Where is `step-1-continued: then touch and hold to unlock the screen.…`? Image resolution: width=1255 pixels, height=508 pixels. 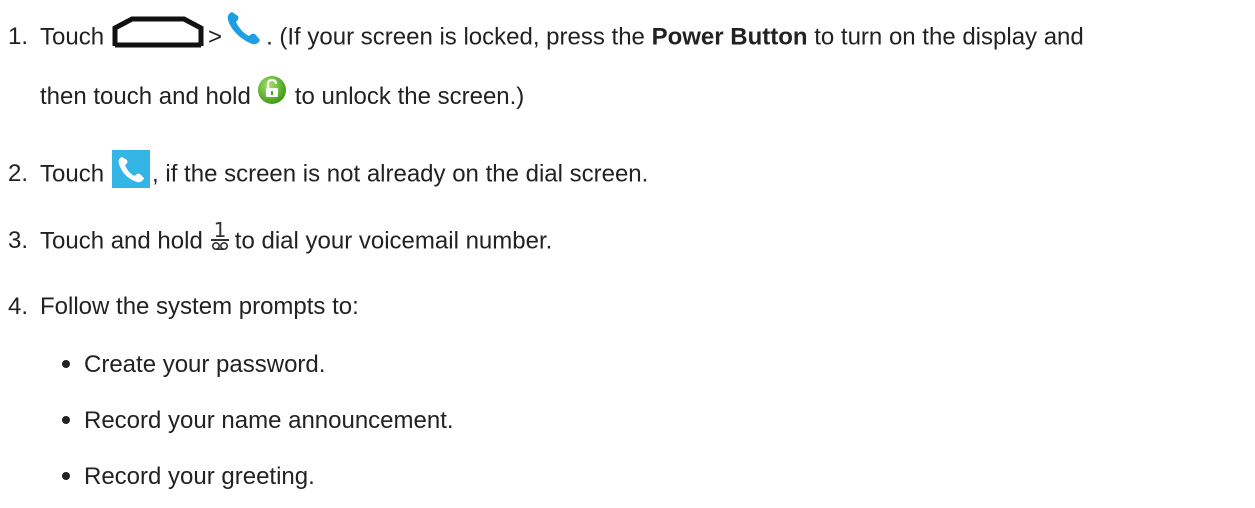
step-1-continued: then touch and hold to unlock the screen.… is located at coordinates (282, 94).